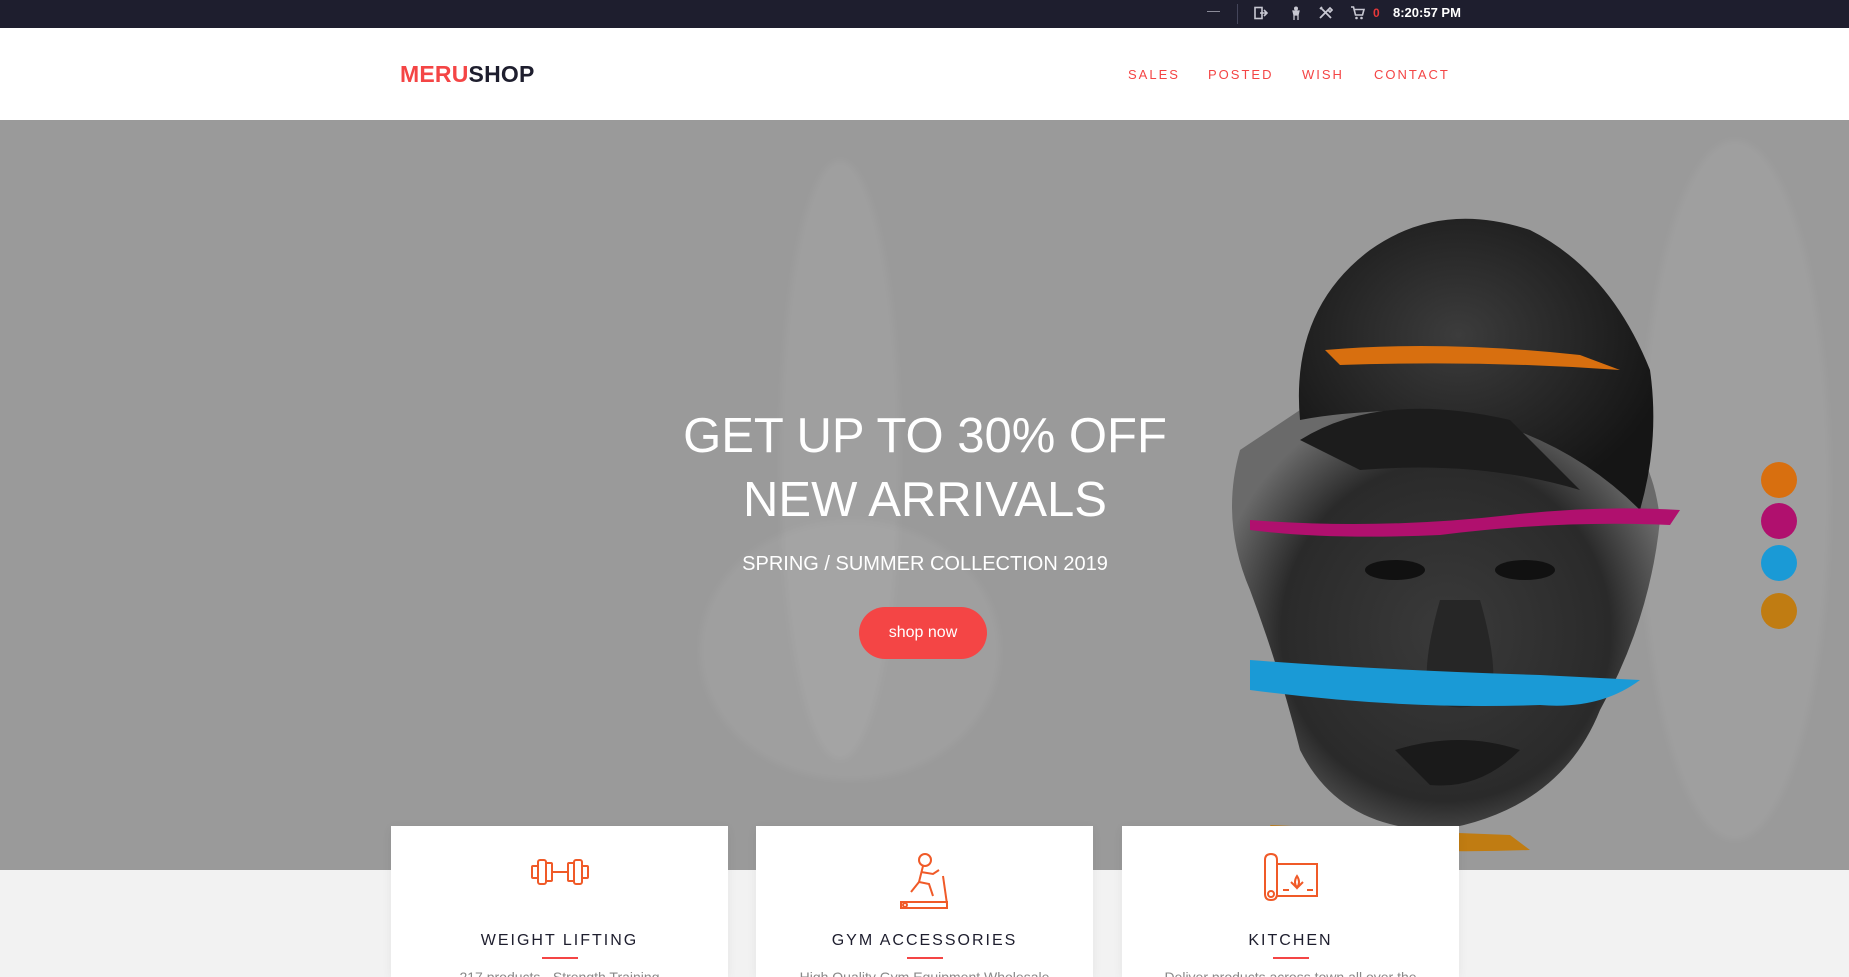  Describe the element at coordinates (1325, 13) in the screenshot. I see `tools-icon` at that location.